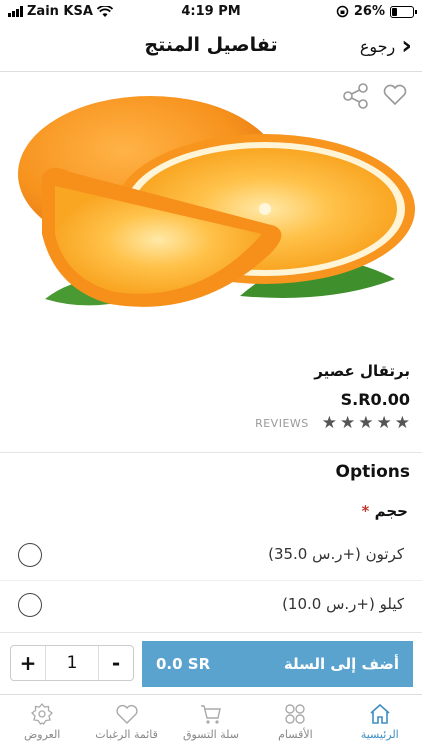 The width and height of the screenshot is (422, 750). What do you see at coordinates (362, 371) in the screenshot?
I see `product-name: برتقال عصير` at bounding box center [362, 371].